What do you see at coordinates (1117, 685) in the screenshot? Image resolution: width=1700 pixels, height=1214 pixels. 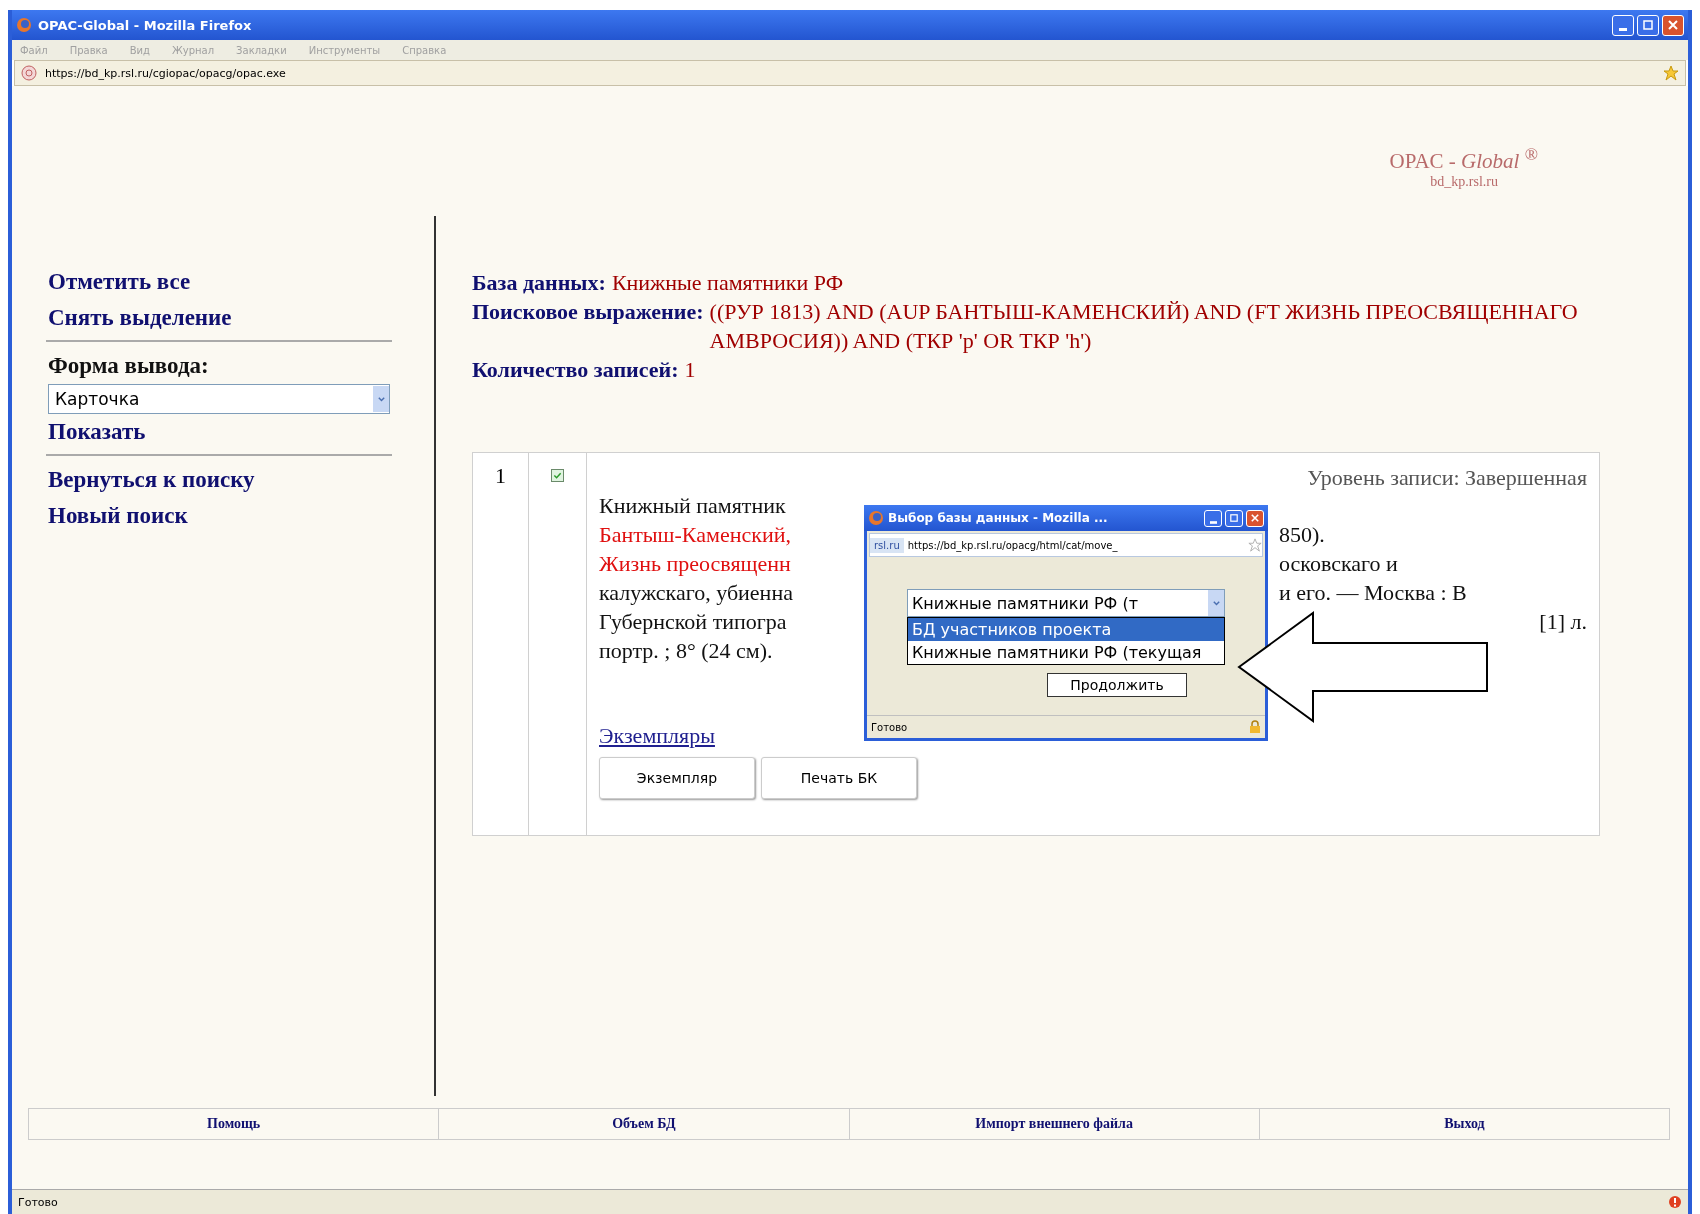 I see `continue-button: Продолжить` at bounding box center [1117, 685].